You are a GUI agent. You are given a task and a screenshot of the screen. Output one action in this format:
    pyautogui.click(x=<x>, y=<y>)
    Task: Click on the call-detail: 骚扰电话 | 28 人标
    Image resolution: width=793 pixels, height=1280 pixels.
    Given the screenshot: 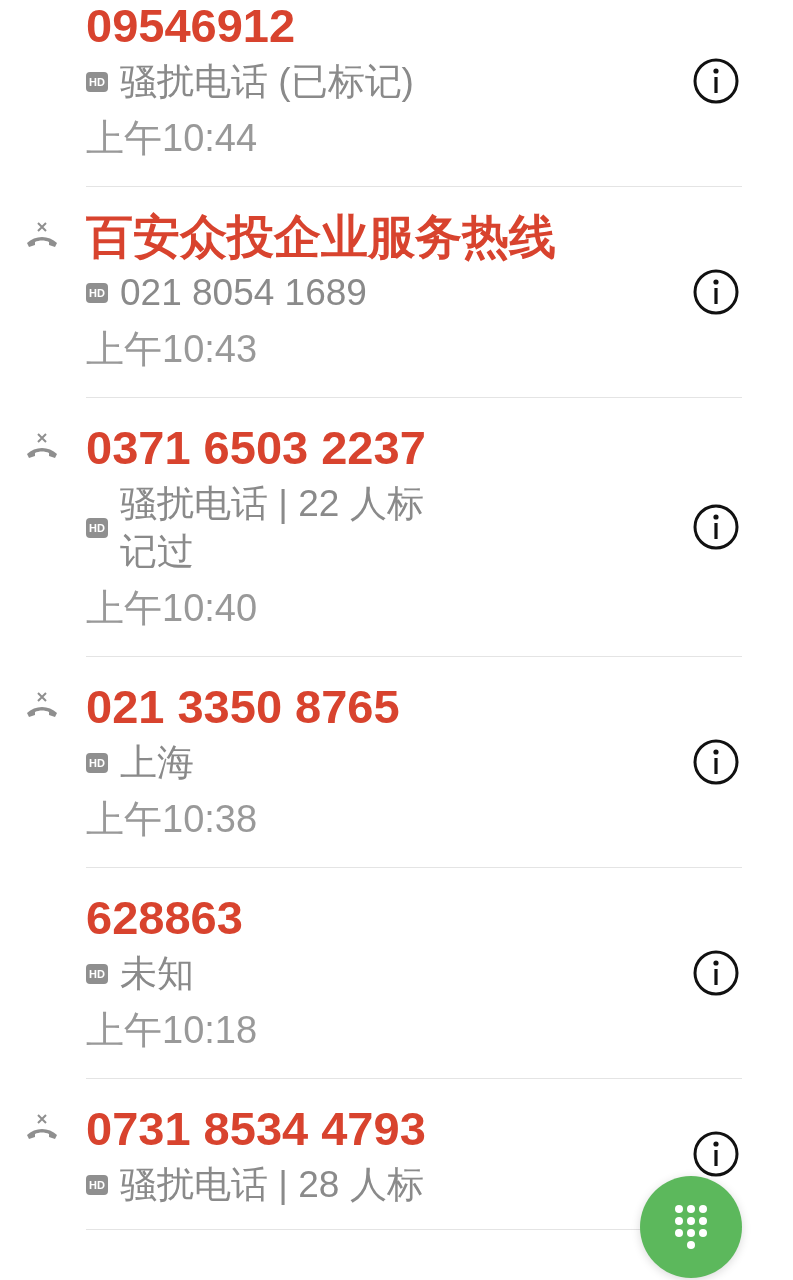 What is the action you would take?
    pyautogui.click(x=272, y=1185)
    